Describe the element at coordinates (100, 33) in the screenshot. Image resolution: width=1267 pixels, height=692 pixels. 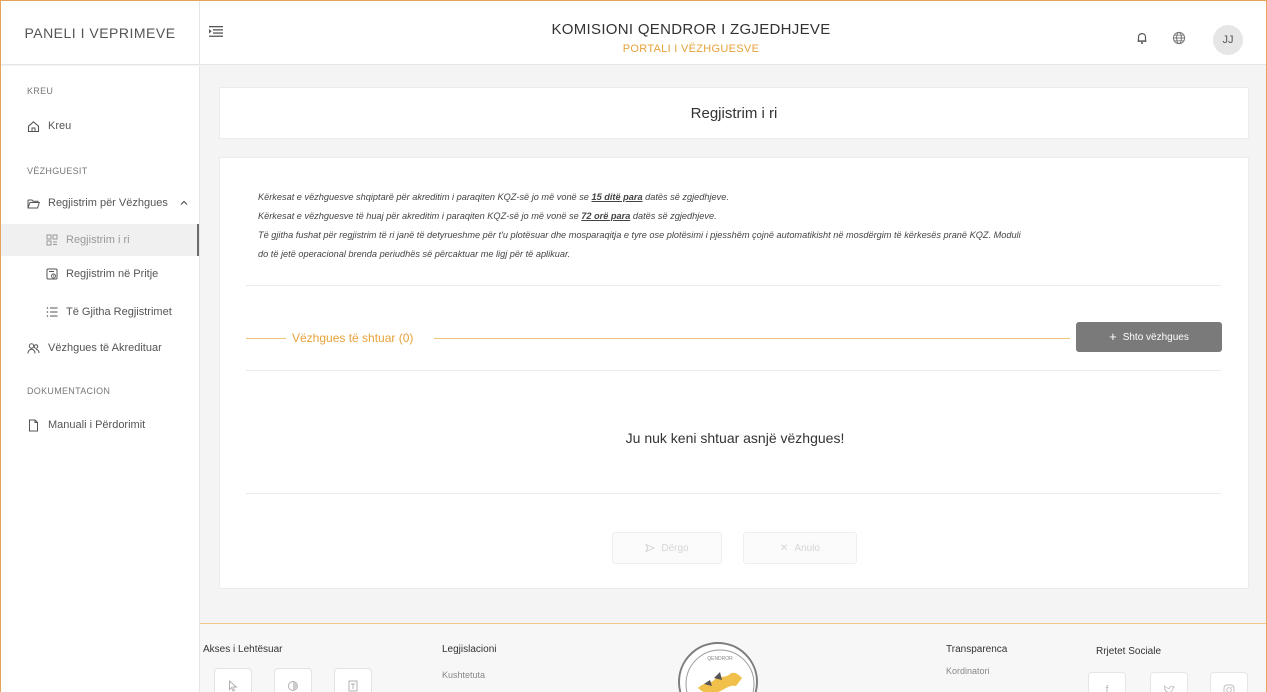
I see `brand-title: PANELI I VEPRIMEVE` at that location.